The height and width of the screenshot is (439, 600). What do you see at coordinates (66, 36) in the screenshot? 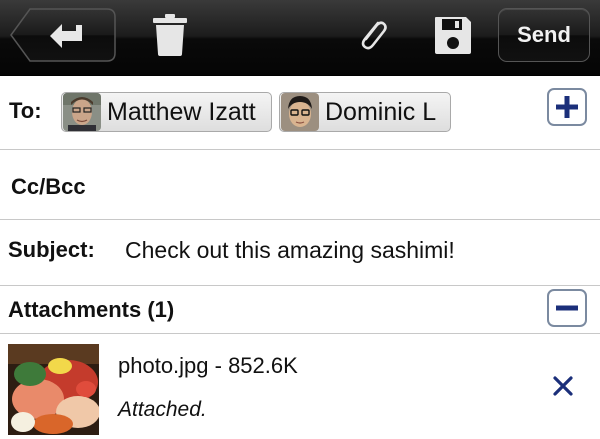
I see `back-arrow-icon` at bounding box center [66, 36].